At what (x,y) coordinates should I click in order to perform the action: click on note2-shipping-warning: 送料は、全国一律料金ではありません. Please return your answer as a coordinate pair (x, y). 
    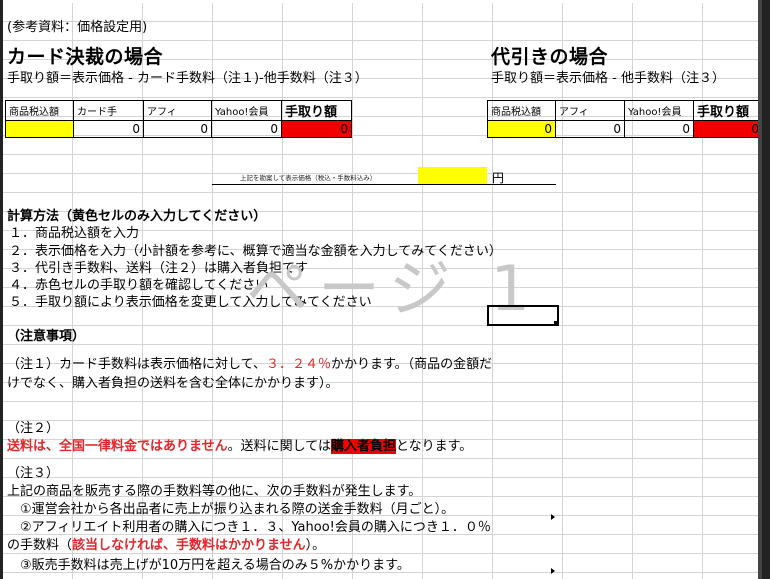
    Looking at the image, I should click on (117, 446).